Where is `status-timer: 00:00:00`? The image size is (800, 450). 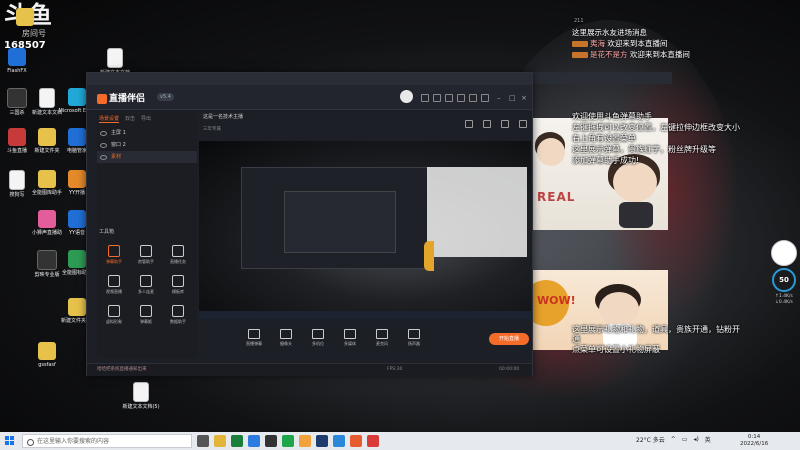
status-timer: 00:00:00 is located at coordinates (509, 369).